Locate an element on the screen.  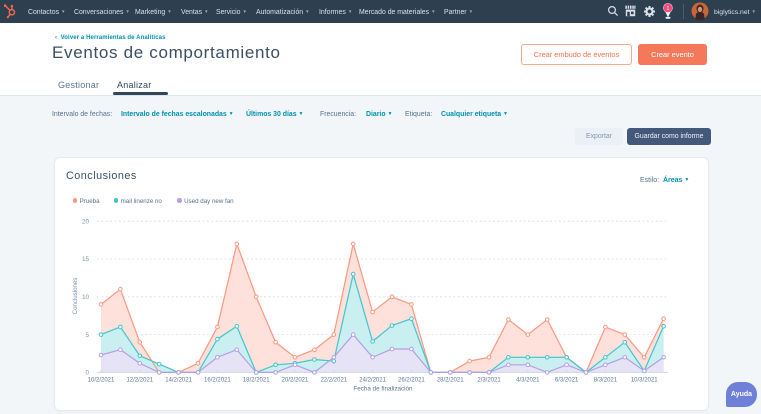
svg-text: 10/2/2021 is located at coordinates (101, 381).